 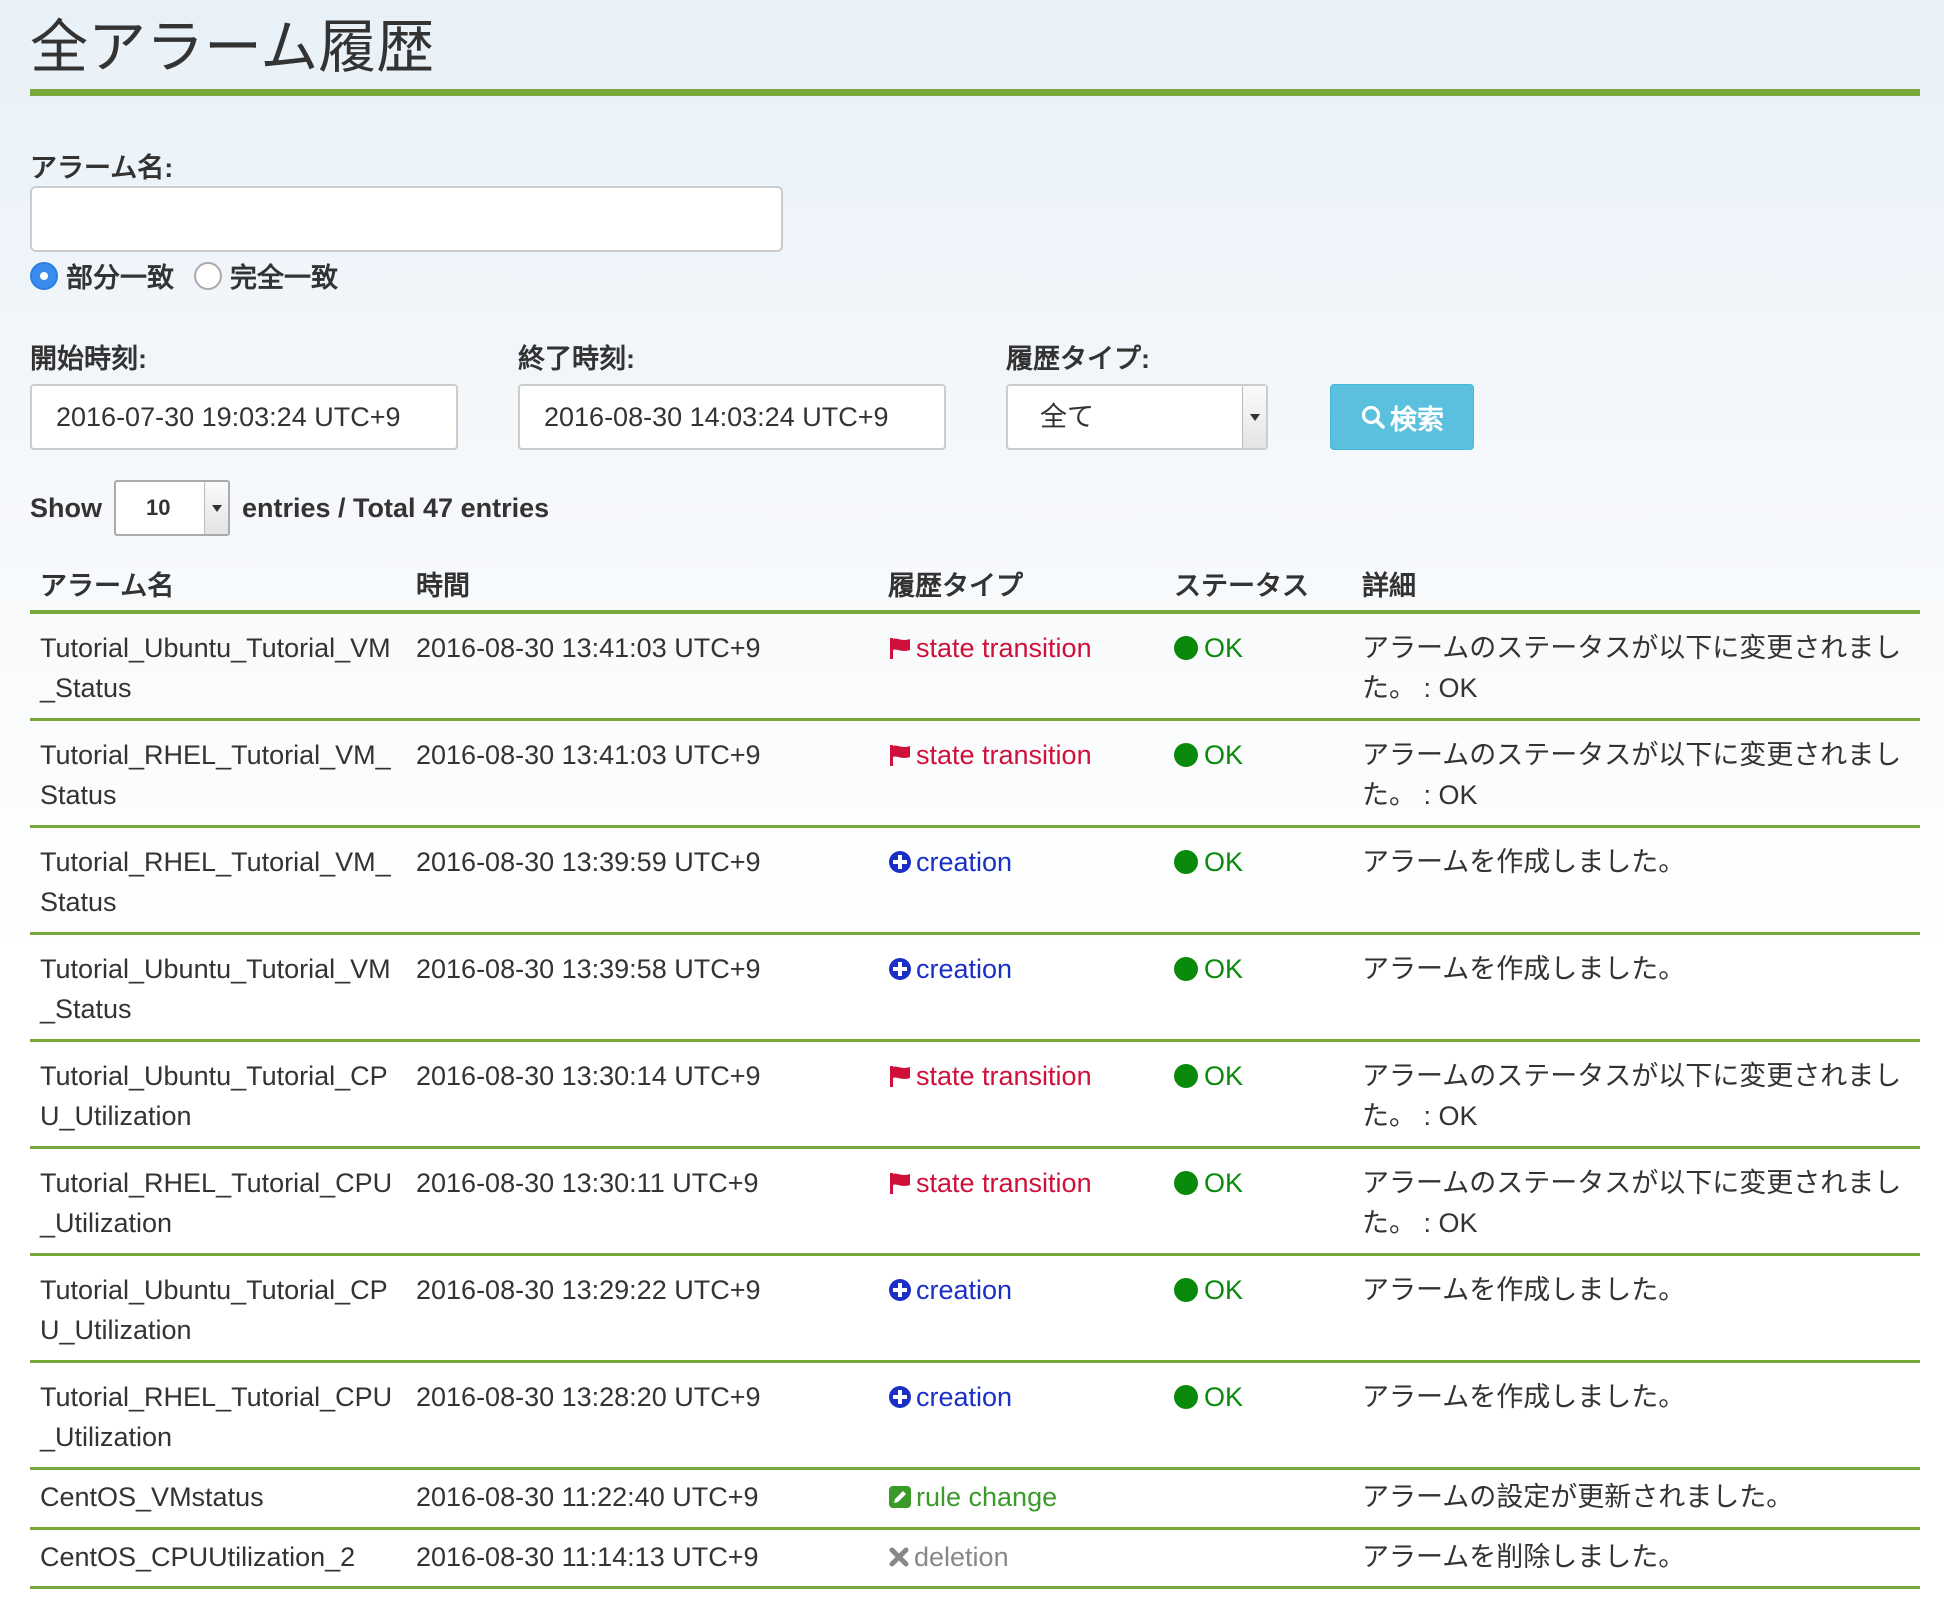 I want to click on history-type-value: 全て, so click(x=1067, y=417).